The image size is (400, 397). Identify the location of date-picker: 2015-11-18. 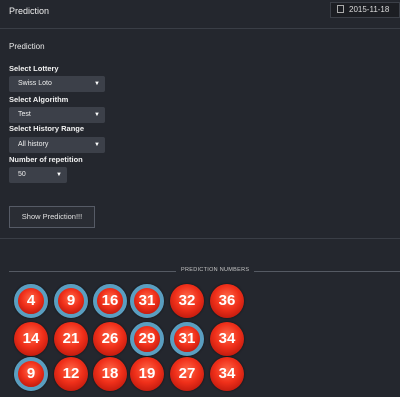
(365, 10).